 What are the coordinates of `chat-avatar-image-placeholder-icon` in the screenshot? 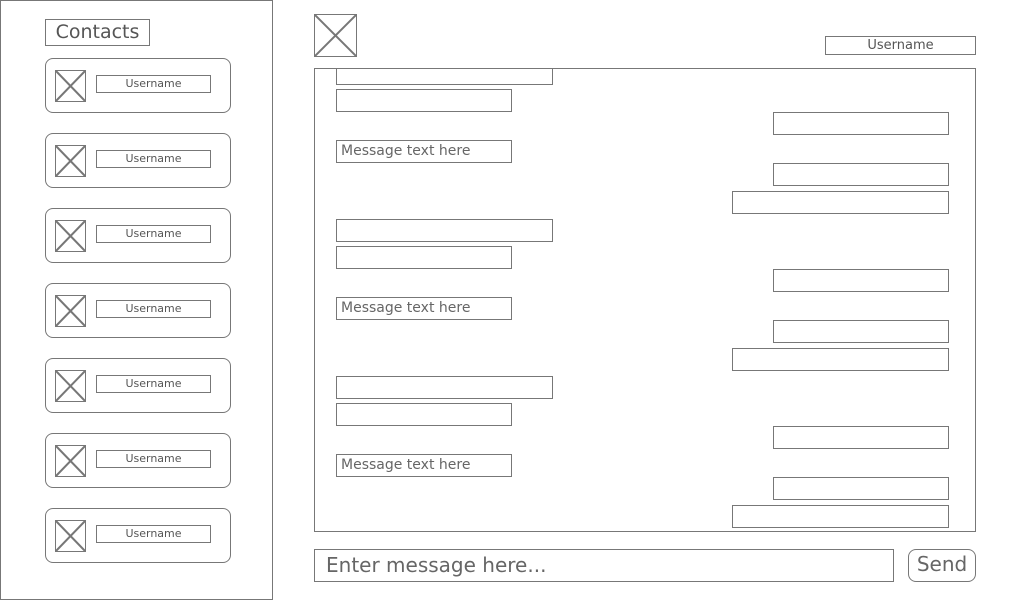 It's located at (335, 35).